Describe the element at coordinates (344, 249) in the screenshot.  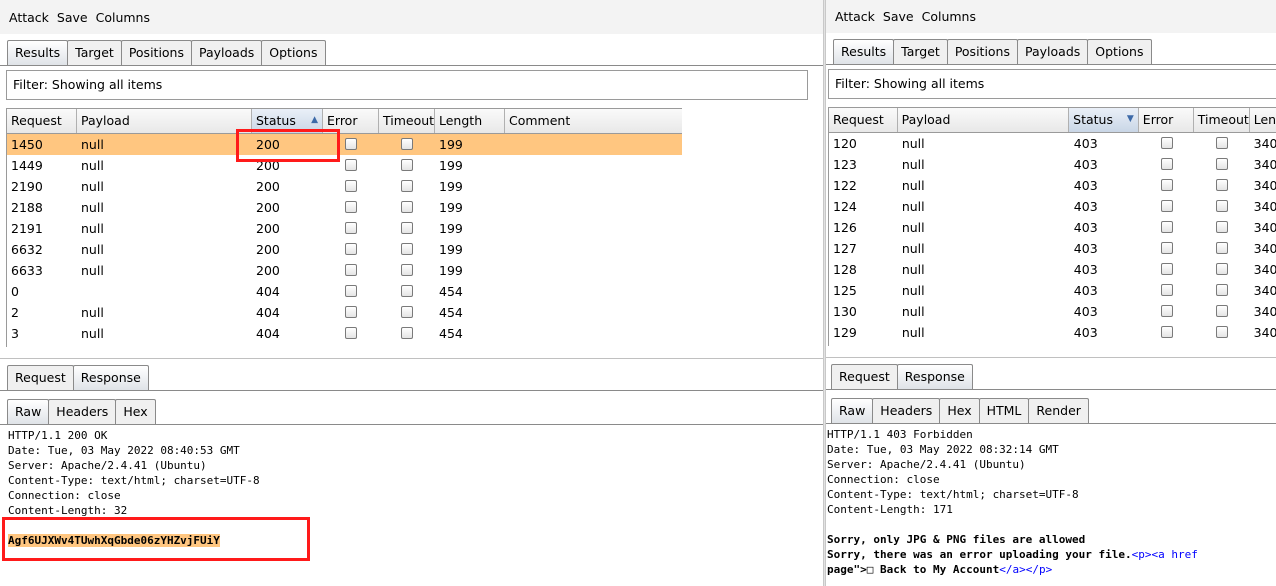
I see `table-row: 6632 null 200 199` at that location.